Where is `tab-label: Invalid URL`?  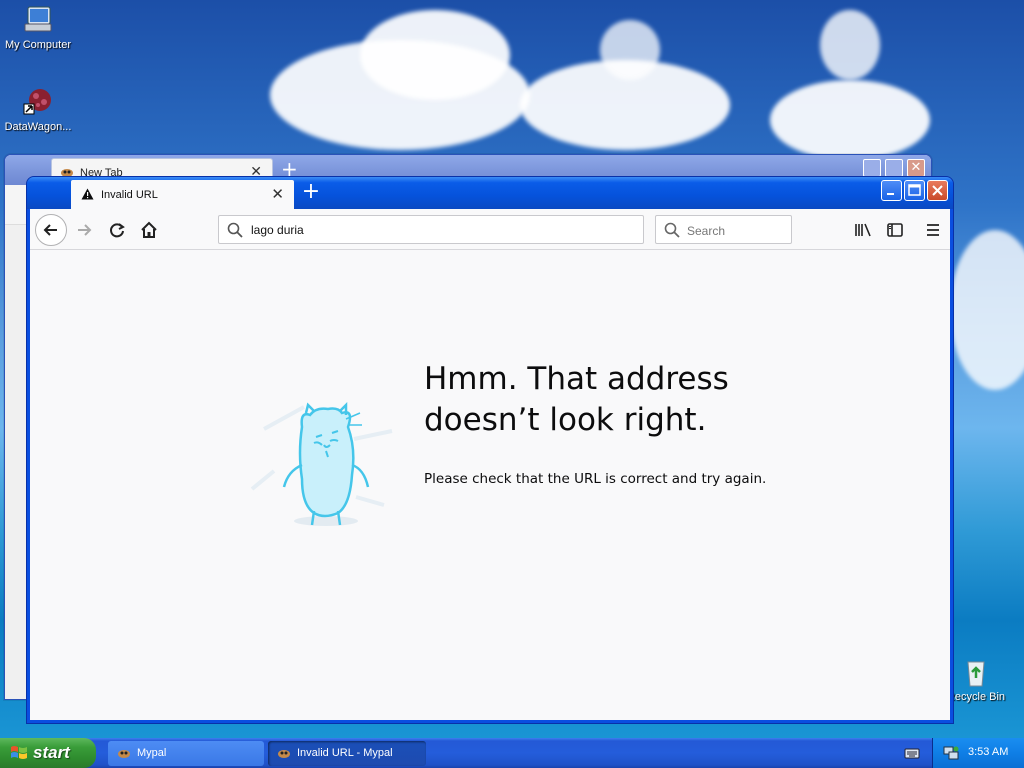 tab-label: Invalid URL is located at coordinates (129, 195).